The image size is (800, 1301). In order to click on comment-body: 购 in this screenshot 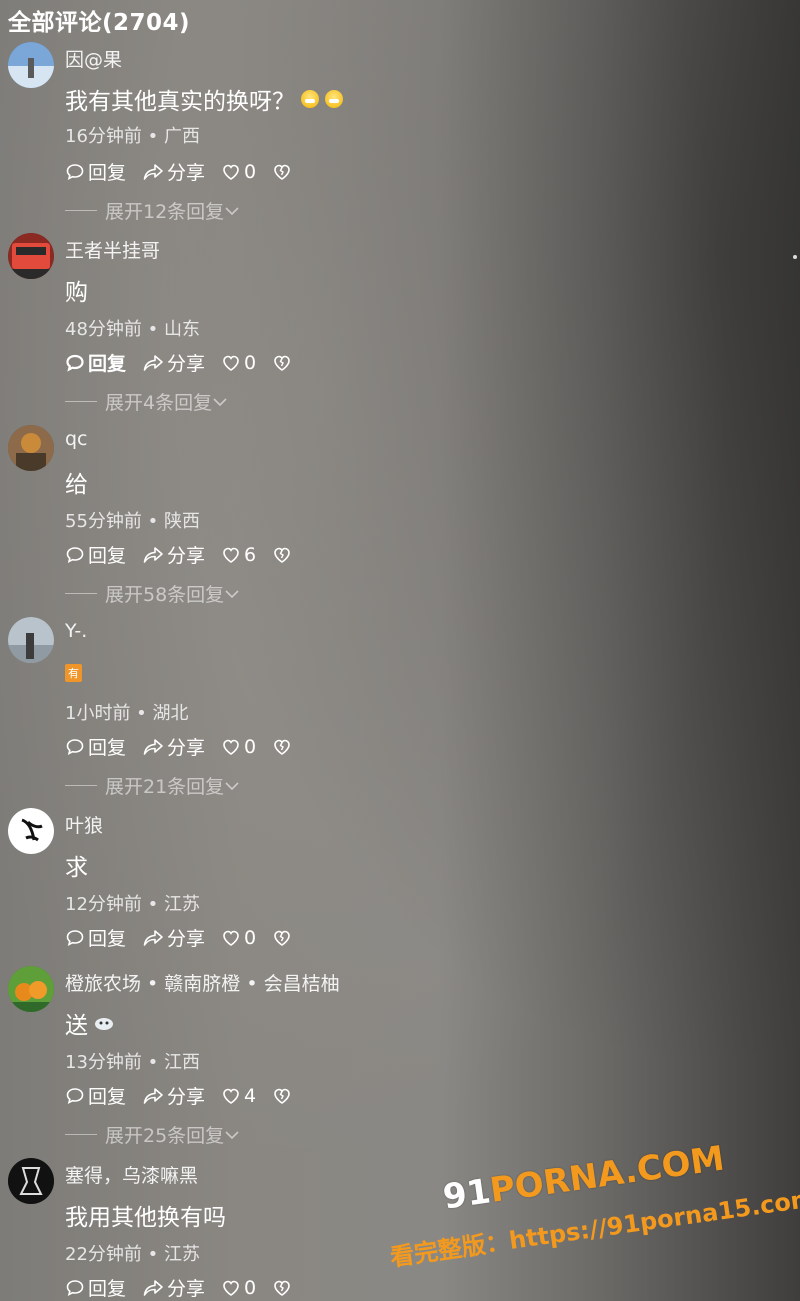, I will do `click(76, 293)`.